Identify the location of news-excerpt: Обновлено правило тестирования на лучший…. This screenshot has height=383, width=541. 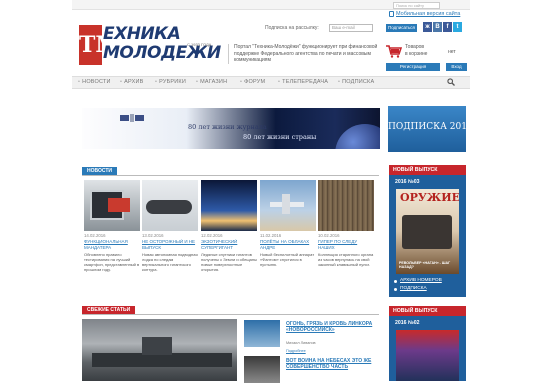
(112, 262).